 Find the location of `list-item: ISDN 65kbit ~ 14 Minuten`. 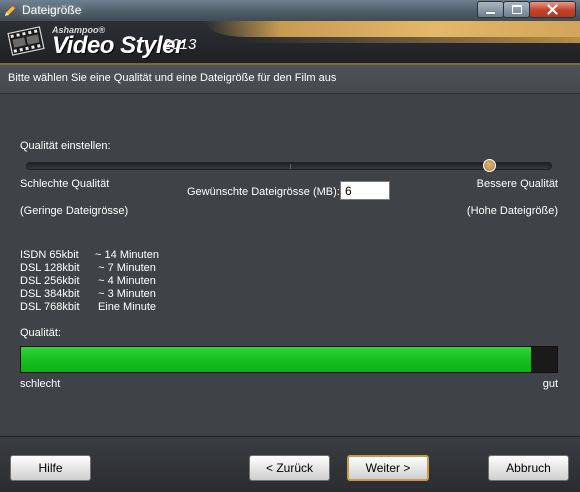

list-item: ISDN 65kbit ~ 14 Minuten is located at coordinates (91, 255).